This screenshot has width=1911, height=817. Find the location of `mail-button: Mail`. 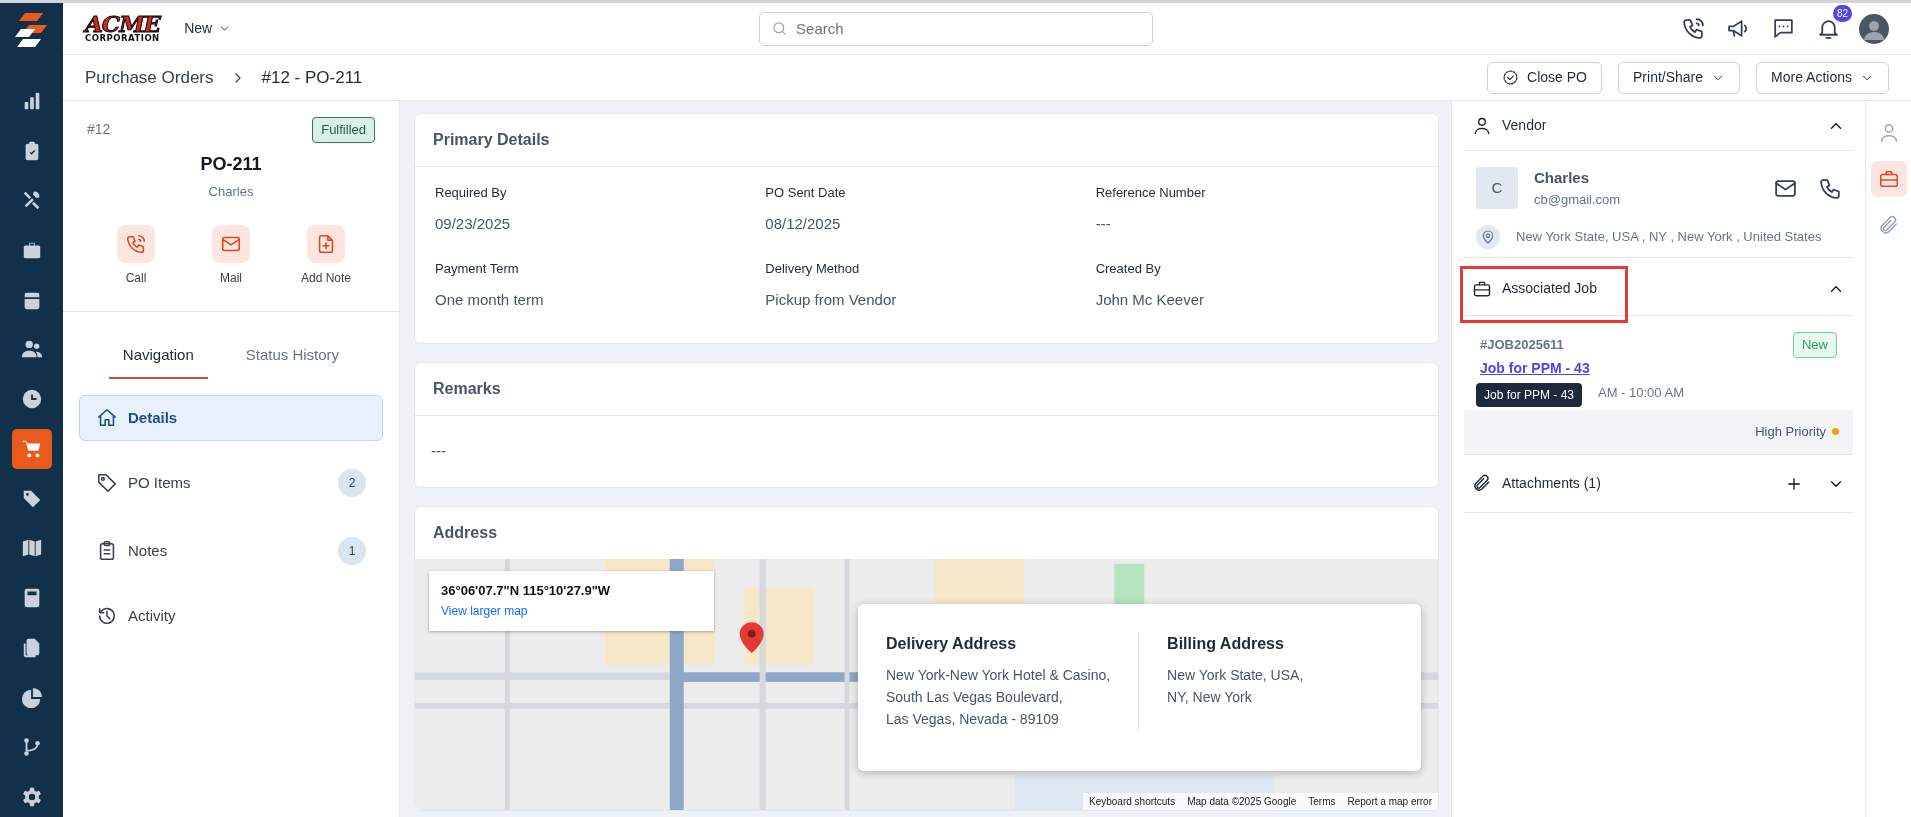

mail-button: Mail is located at coordinates (231, 256).